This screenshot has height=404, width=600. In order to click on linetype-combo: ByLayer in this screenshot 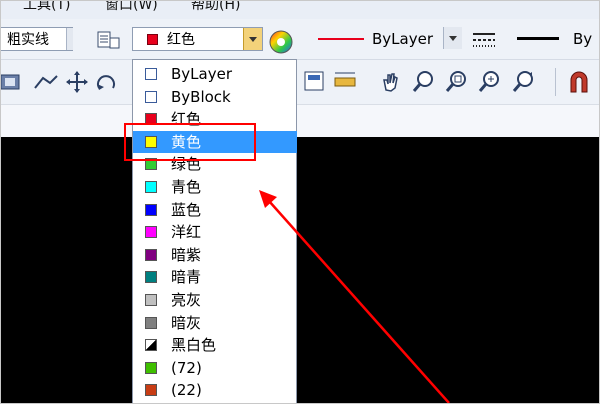, I will do `click(383, 39)`.